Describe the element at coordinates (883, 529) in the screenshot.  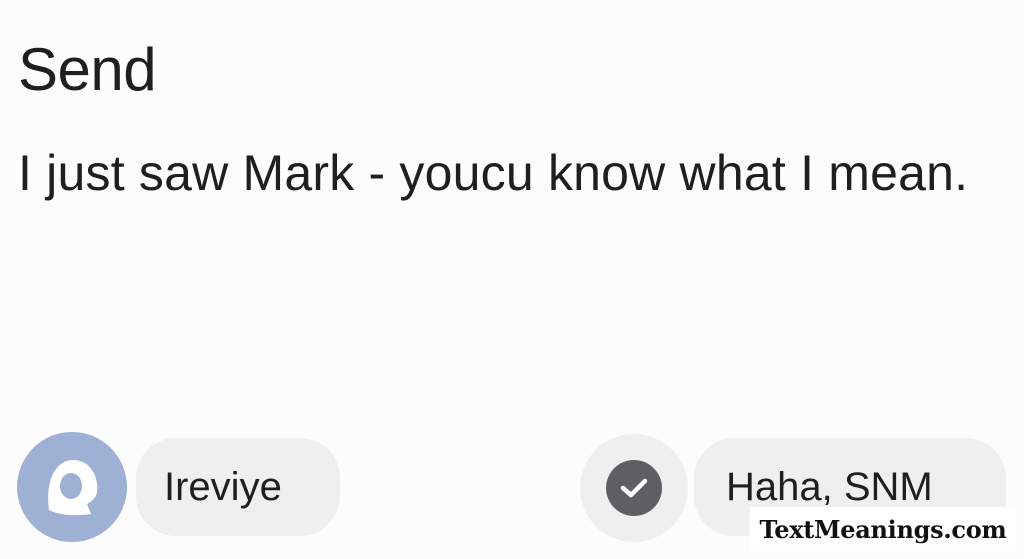
I see `watermark: TextMeanings.com` at that location.